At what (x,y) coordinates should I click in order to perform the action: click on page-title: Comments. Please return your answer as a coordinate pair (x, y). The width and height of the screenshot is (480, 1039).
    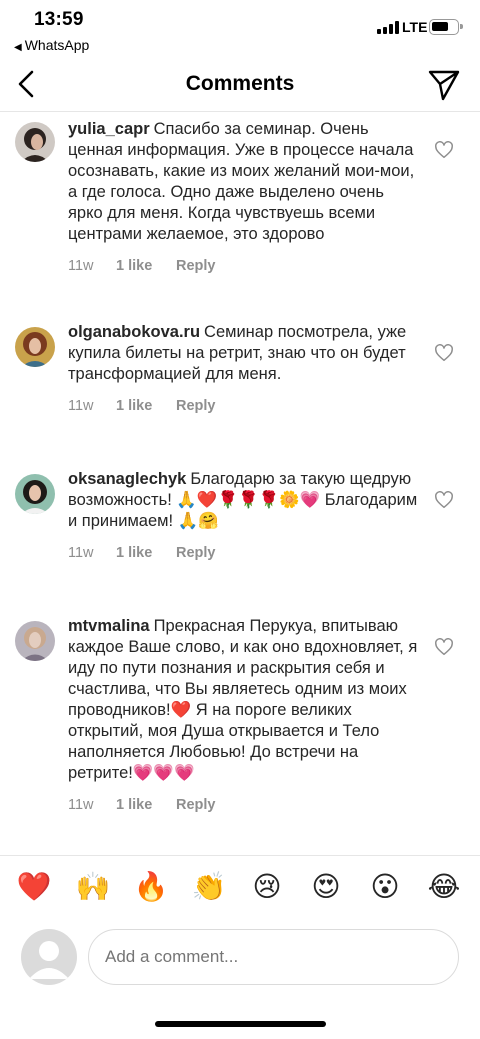
    Looking at the image, I should click on (240, 83).